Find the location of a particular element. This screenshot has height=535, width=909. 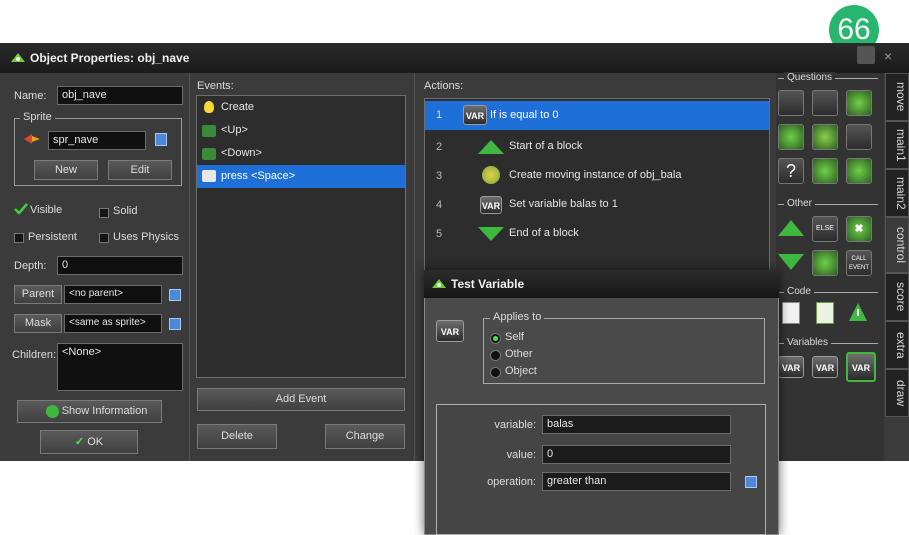

call-event-icon: CALL EVENT is located at coordinates (859, 263).